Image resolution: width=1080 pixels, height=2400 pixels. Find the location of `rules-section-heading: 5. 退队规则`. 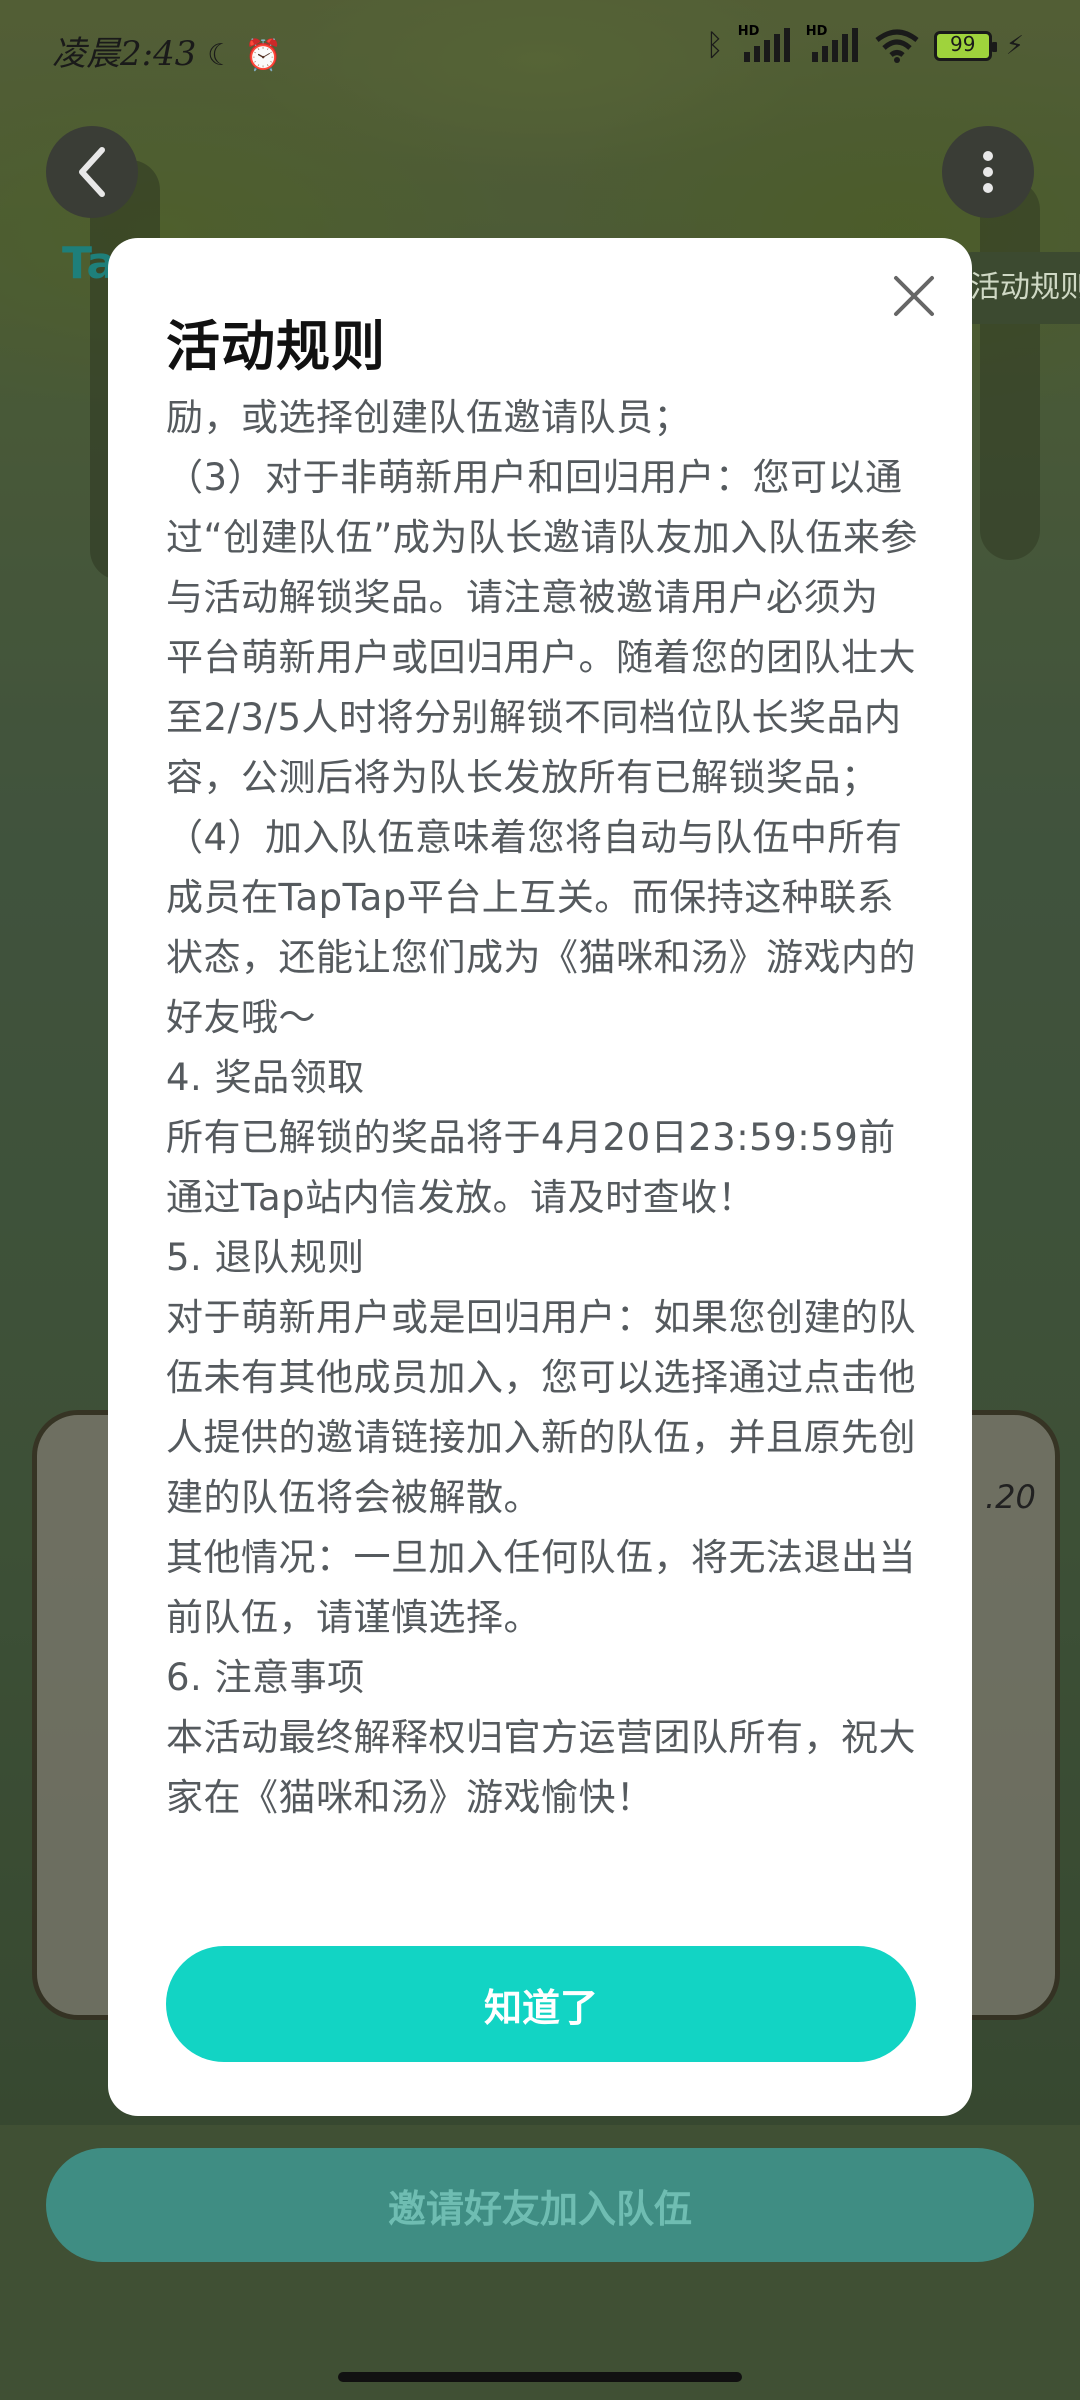

rules-section-heading: 5. 退队规则 is located at coordinates (265, 1257).